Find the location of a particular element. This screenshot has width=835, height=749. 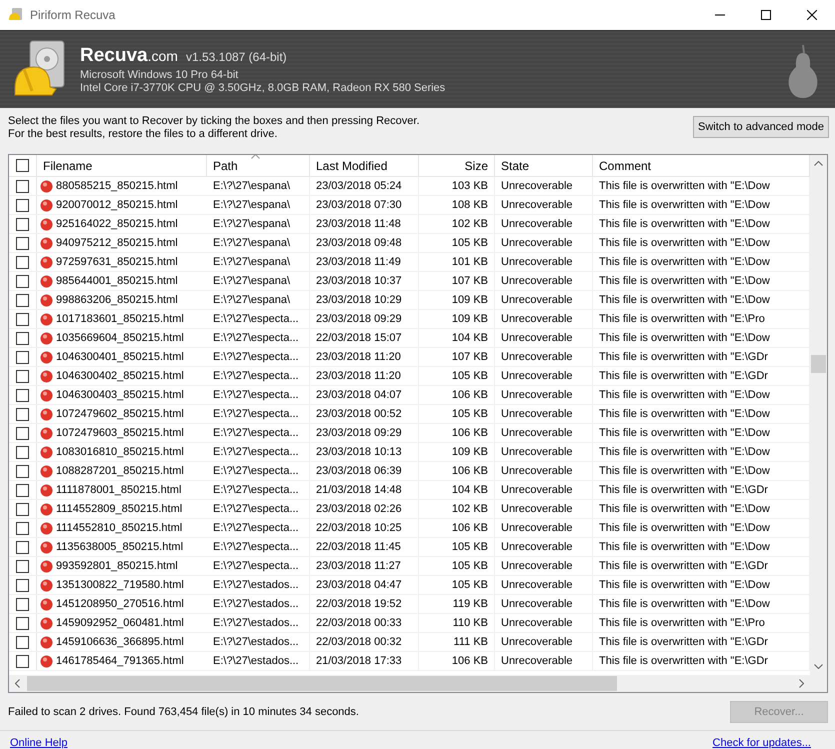

table-cell: 993592801_850215.html is located at coordinates (117, 566).